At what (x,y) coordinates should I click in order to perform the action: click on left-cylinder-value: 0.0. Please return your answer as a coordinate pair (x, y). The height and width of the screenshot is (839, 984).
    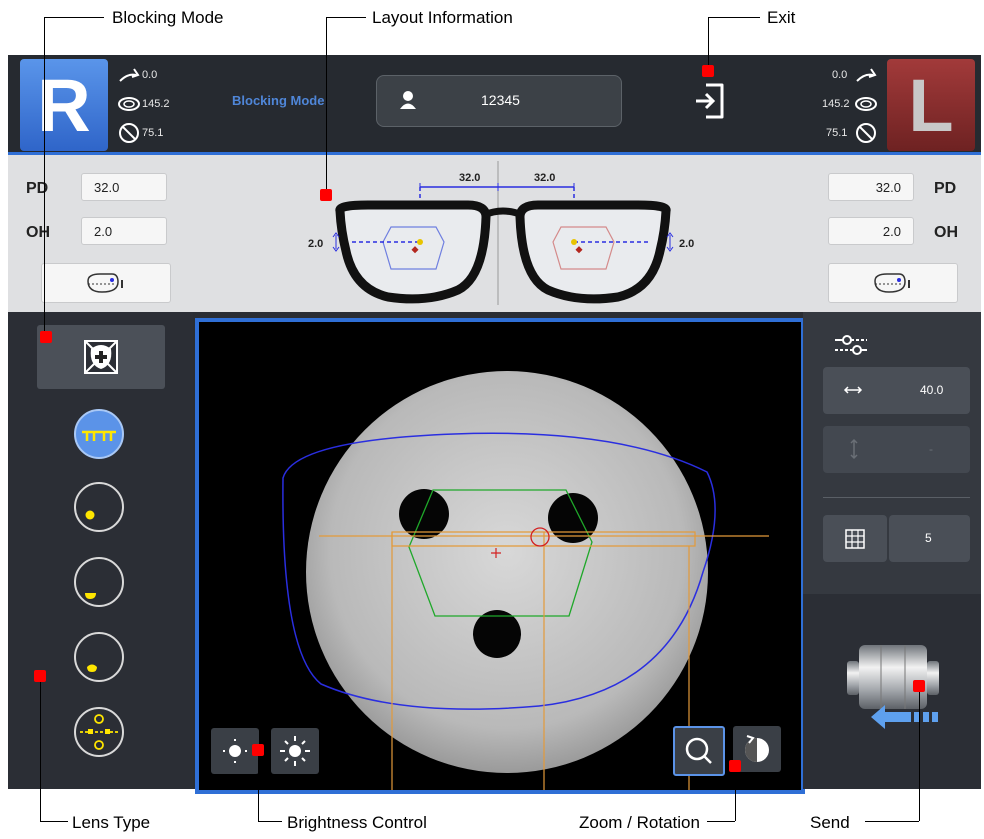
    Looking at the image, I should click on (840, 75).